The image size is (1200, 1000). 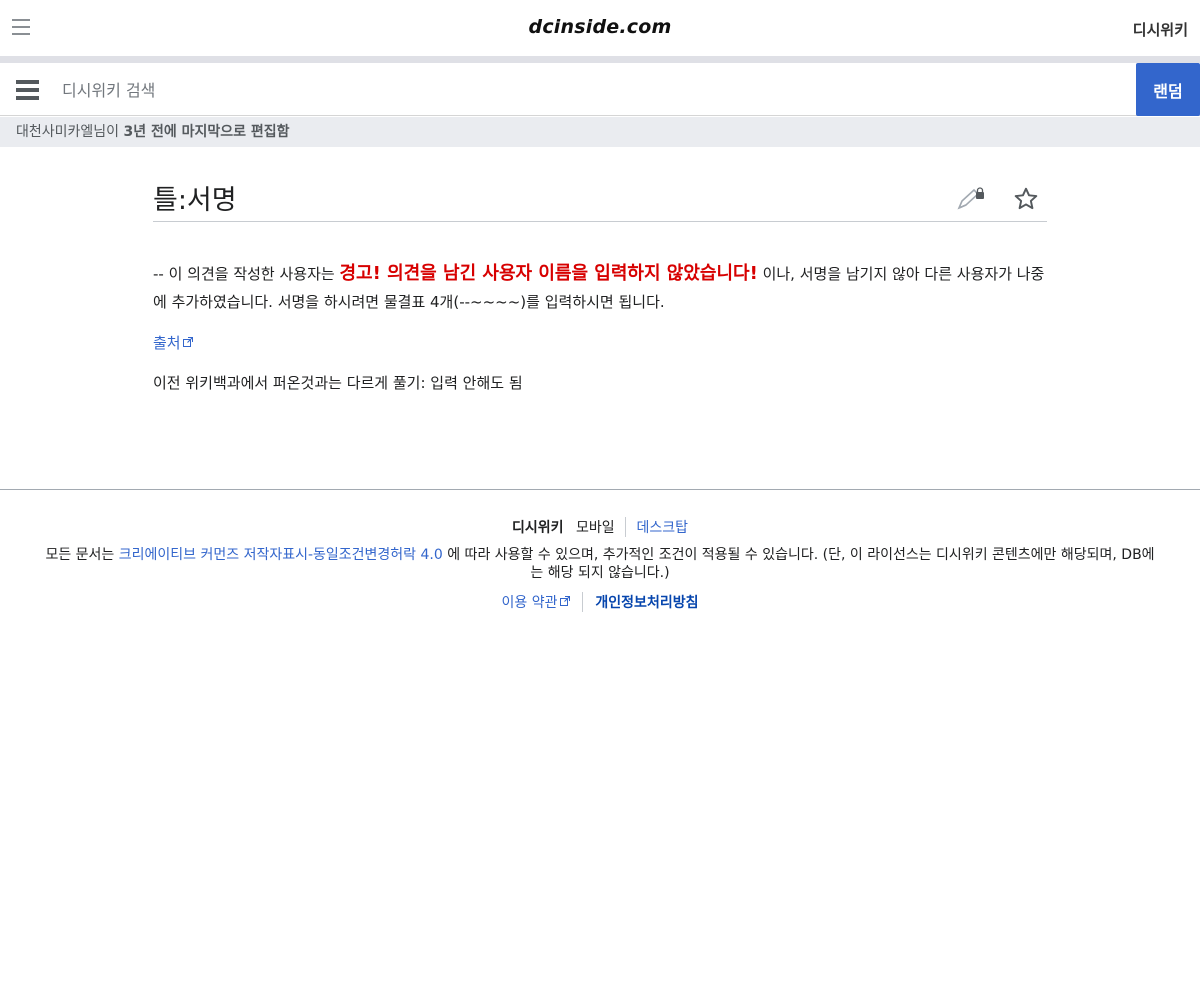 I want to click on last-edited-notice: 대천사미카엘님이 3년 전에 마지막으로 편집함, so click(x=600, y=132).